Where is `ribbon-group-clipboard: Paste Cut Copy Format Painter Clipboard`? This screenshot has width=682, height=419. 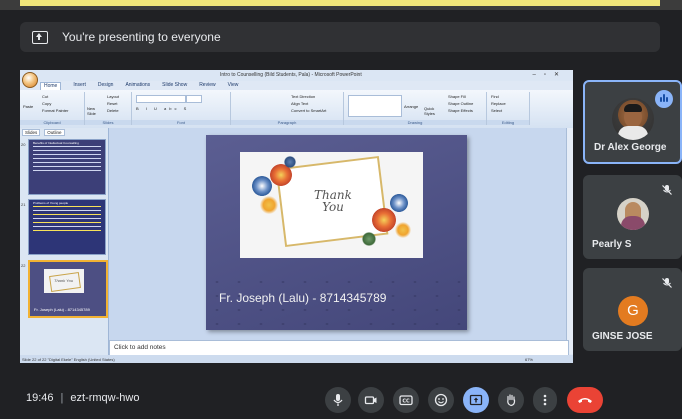
ribbon-group-clipboard: Paste Cut Copy Format Painter Clipboard is located at coordinates (52, 108).